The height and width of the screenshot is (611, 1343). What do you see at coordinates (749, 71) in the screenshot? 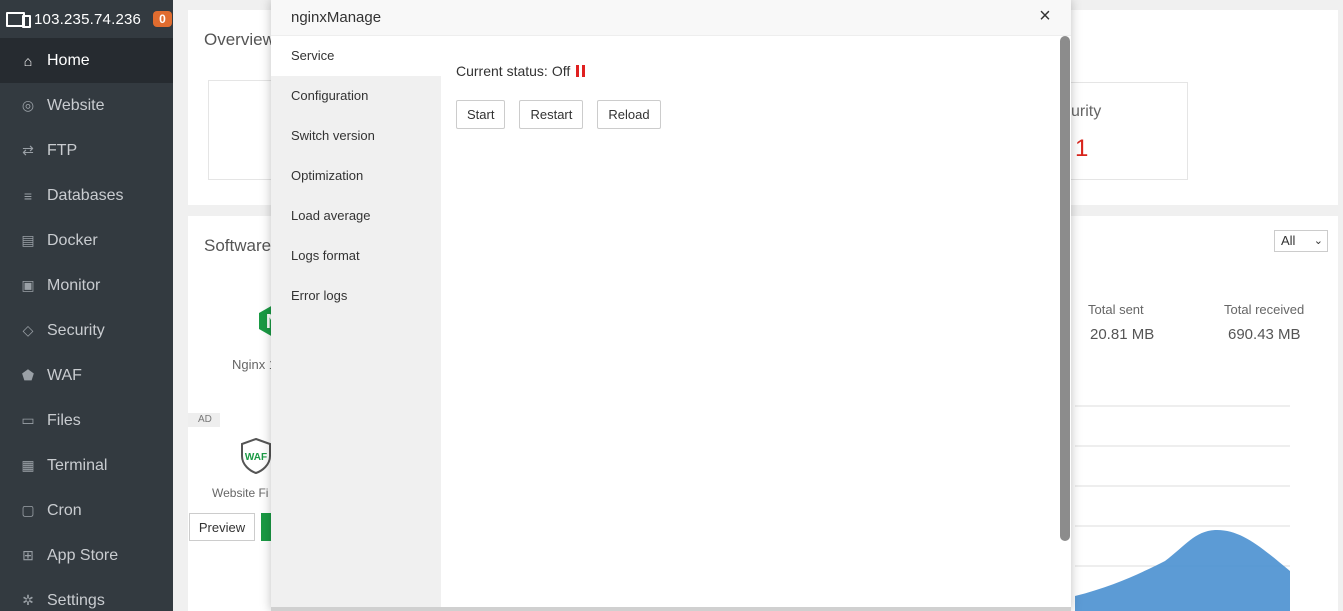
I see `current-status: Current status: Off` at bounding box center [749, 71].